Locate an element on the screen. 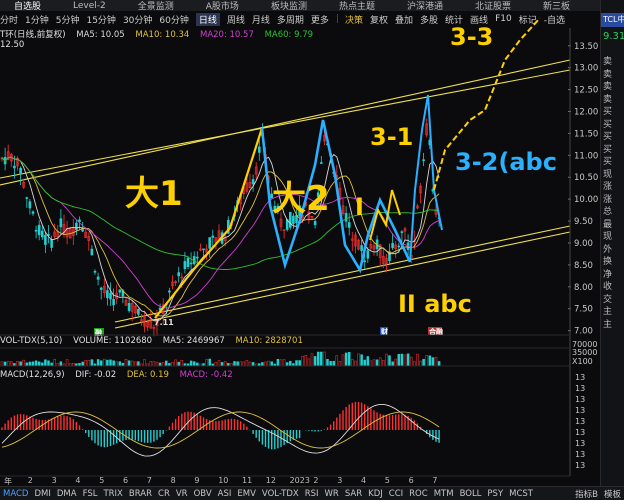 Image resolution: width=624 pixels, height=500 pixels. indicator-tab-brar: BRAR is located at coordinates (140, 494).